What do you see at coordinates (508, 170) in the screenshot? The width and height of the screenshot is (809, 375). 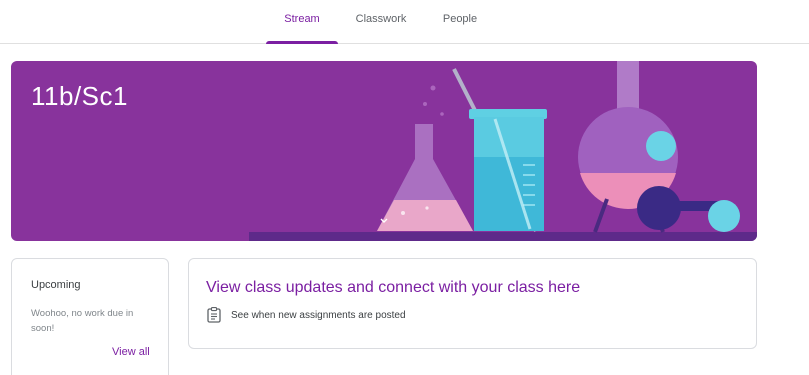 I see `beaker-icon` at bounding box center [508, 170].